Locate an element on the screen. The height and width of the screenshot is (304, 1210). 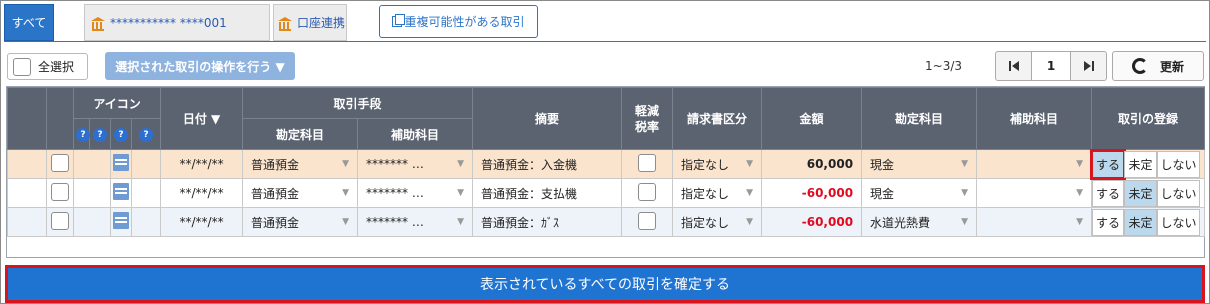
header-summary: 摘要 is located at coordinates (547, 118).